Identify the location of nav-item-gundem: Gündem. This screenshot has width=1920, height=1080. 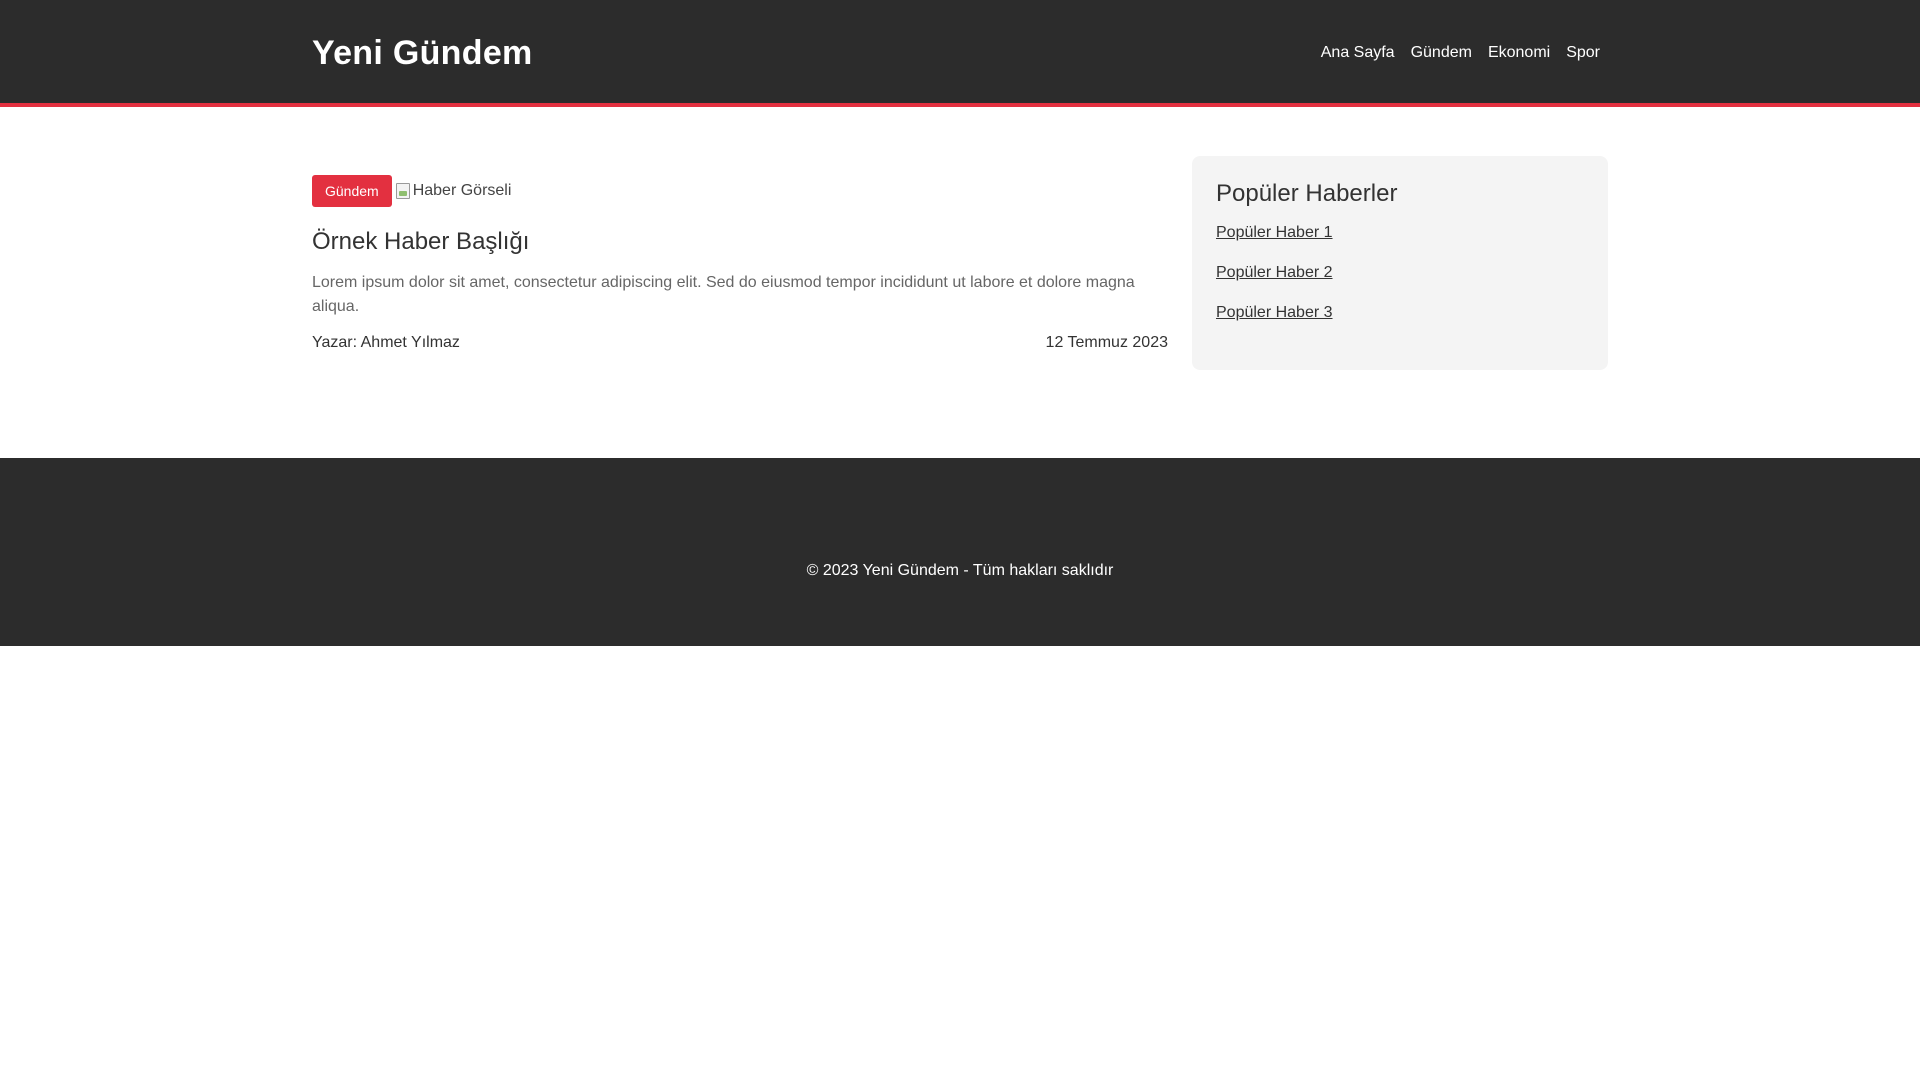
(1441, 53).